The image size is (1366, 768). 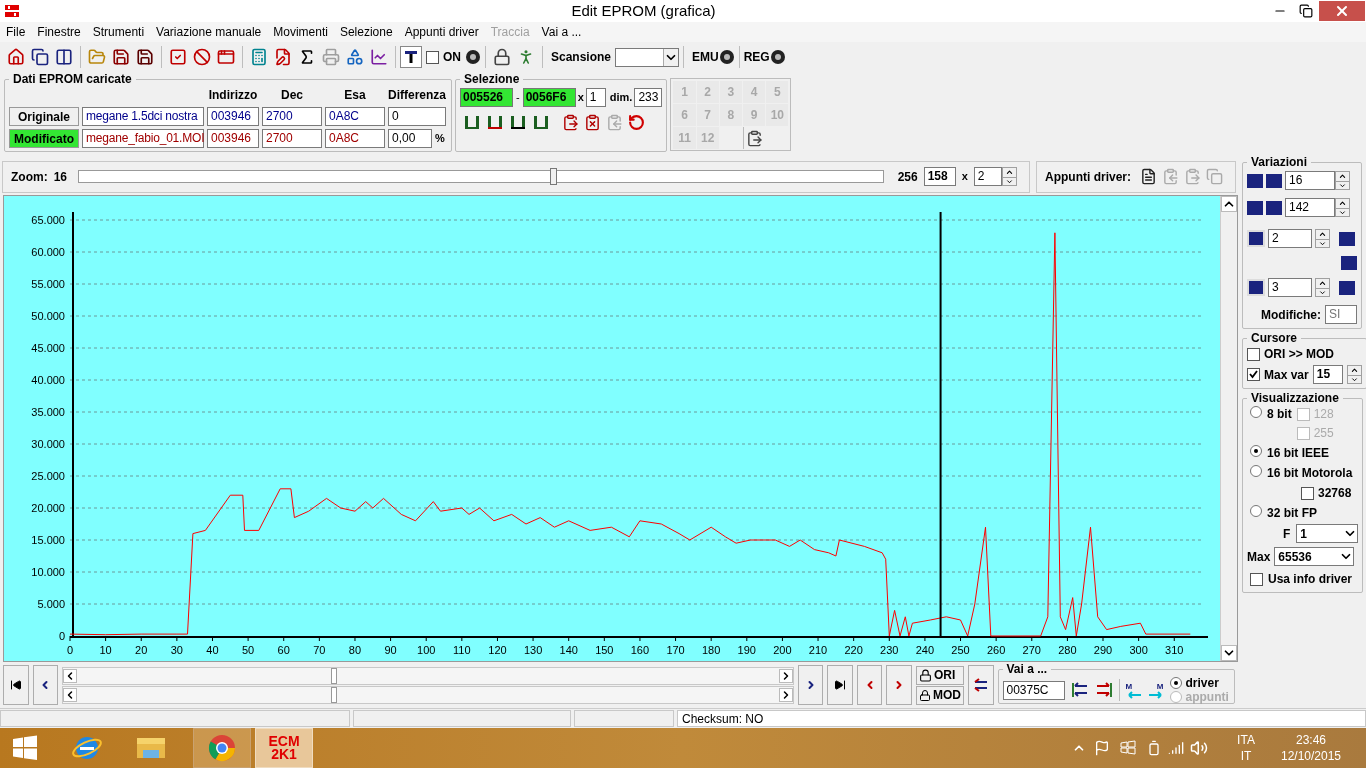 What do you see at coordinates (647, 57) in the screenshot?
I see `scan-dropdown` at bounding box center [647, 57].